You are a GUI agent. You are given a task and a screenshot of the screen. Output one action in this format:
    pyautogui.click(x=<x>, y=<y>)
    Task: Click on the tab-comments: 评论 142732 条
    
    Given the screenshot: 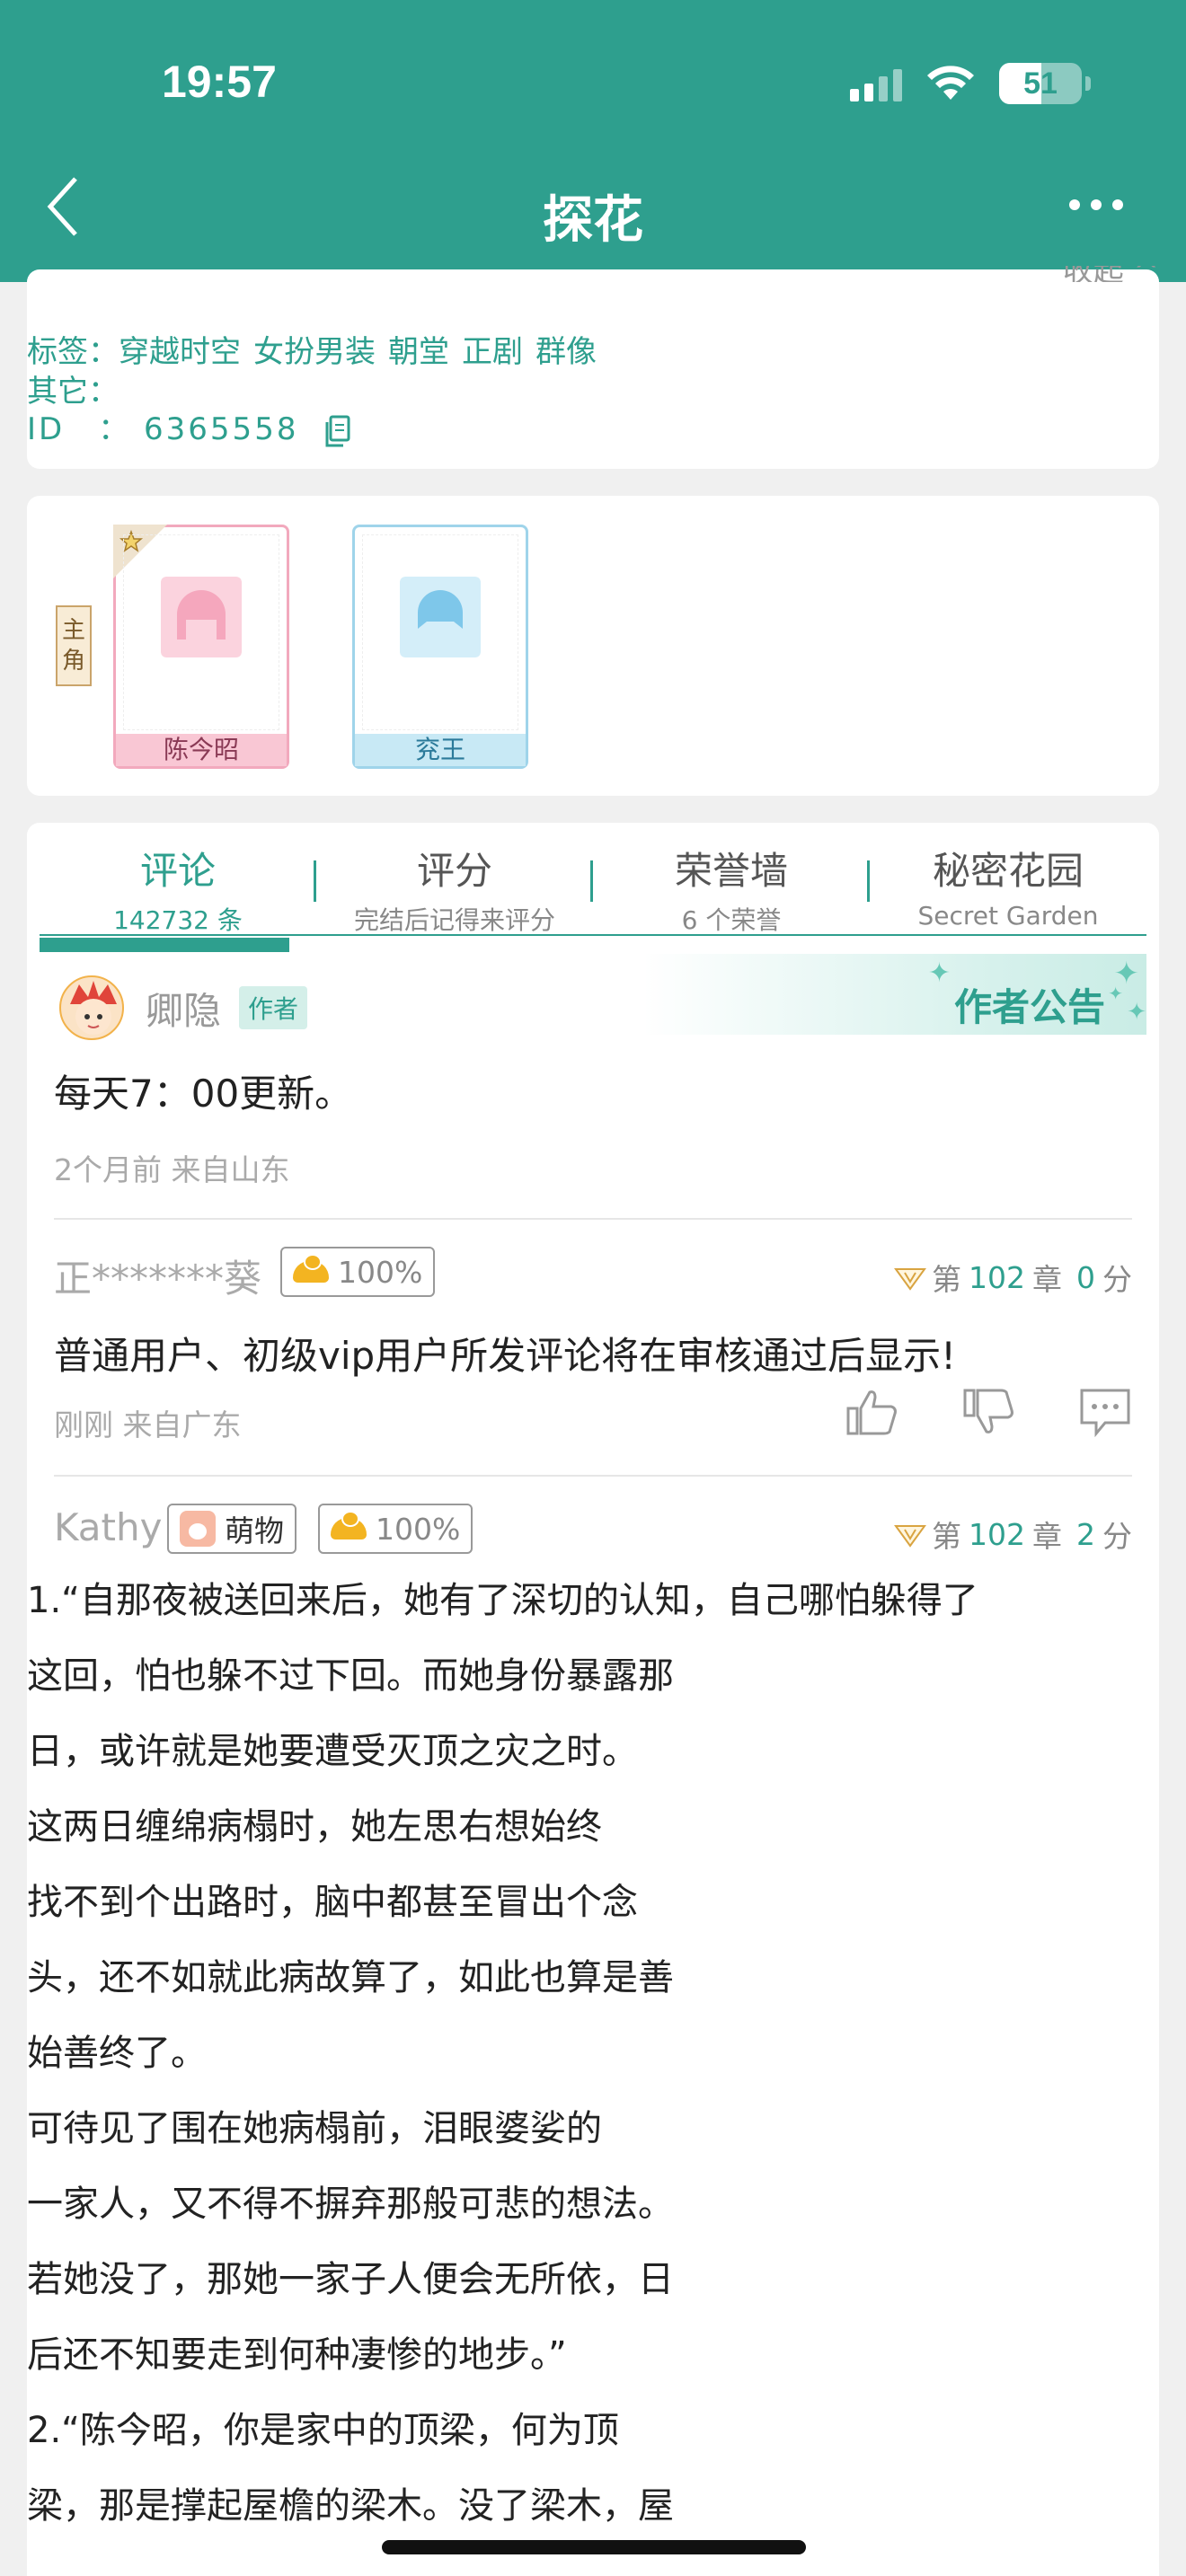 What is the action you would take?
    pyautogui.click(x=178, y=882)
    